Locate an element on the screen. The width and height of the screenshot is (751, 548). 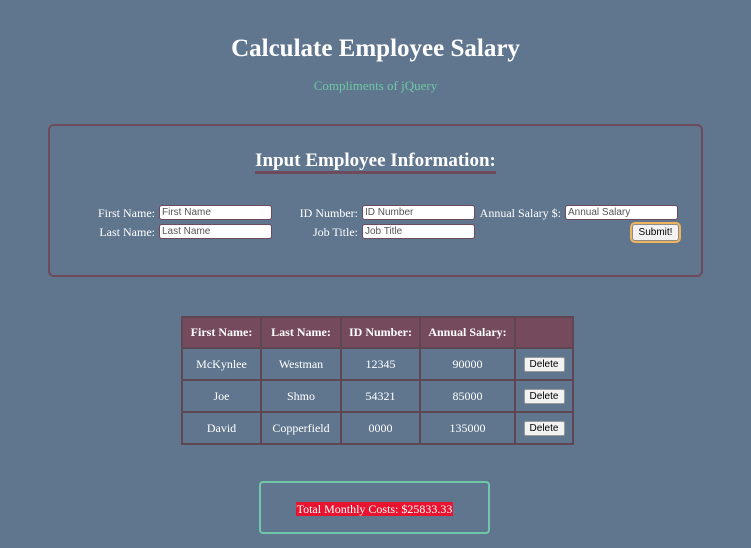
cell-last-name: Copperfield is located at coordinates (301, 428).